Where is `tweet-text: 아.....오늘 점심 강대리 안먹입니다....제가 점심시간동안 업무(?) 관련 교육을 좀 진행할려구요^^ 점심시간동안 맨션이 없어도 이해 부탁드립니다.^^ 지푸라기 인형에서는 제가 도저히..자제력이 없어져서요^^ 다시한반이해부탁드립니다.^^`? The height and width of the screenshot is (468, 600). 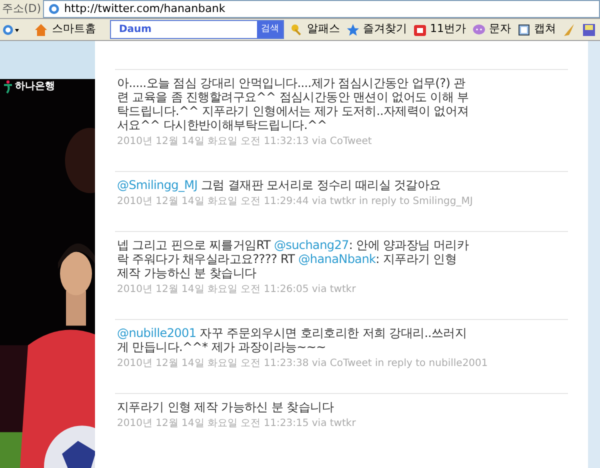
tweet-text: 아.....오늘 점심 강대리 안먹입니다....제가 점심시간동안 업무(?) 관련 교육을 좀 진행할려구요^^ 점심시간동안 맨션이 없어도 이해 부탁드립니다.^^ 지푸라기 인형에서는 제가 도저히..자제력이 없어져서요^^ 다시한반이해부탁드립니다.^^ is located at coordinates (293, 104).